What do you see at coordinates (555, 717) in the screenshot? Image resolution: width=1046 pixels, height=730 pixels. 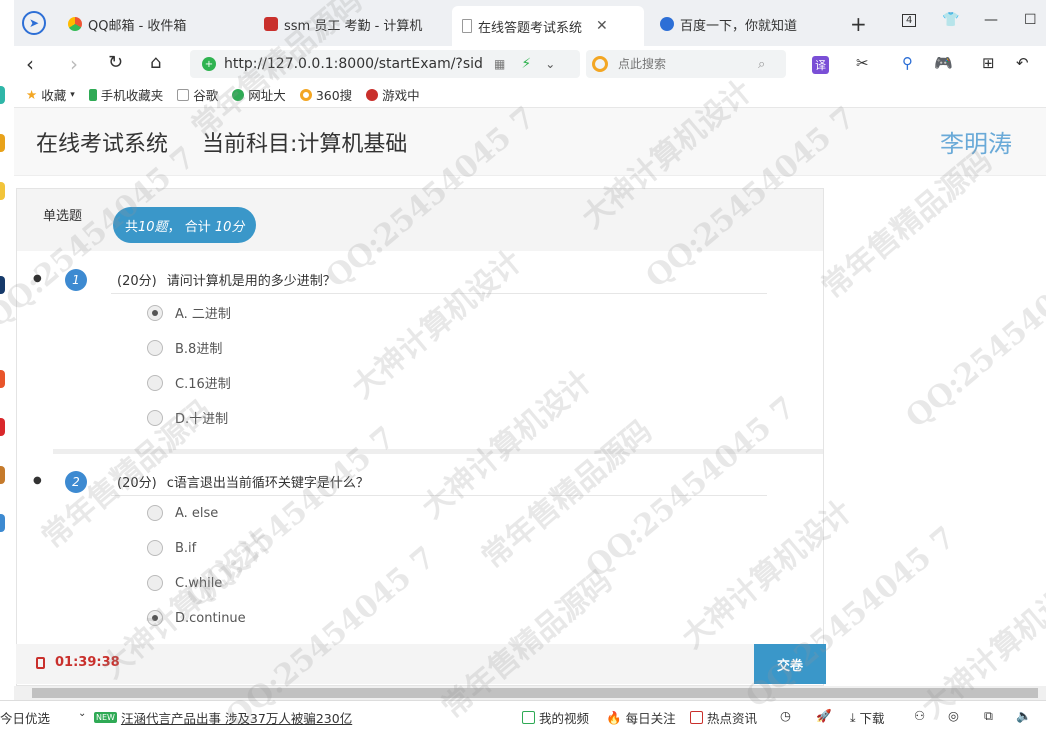 I see `status-my-video: 我的视频` at bounding box center [555, 717].